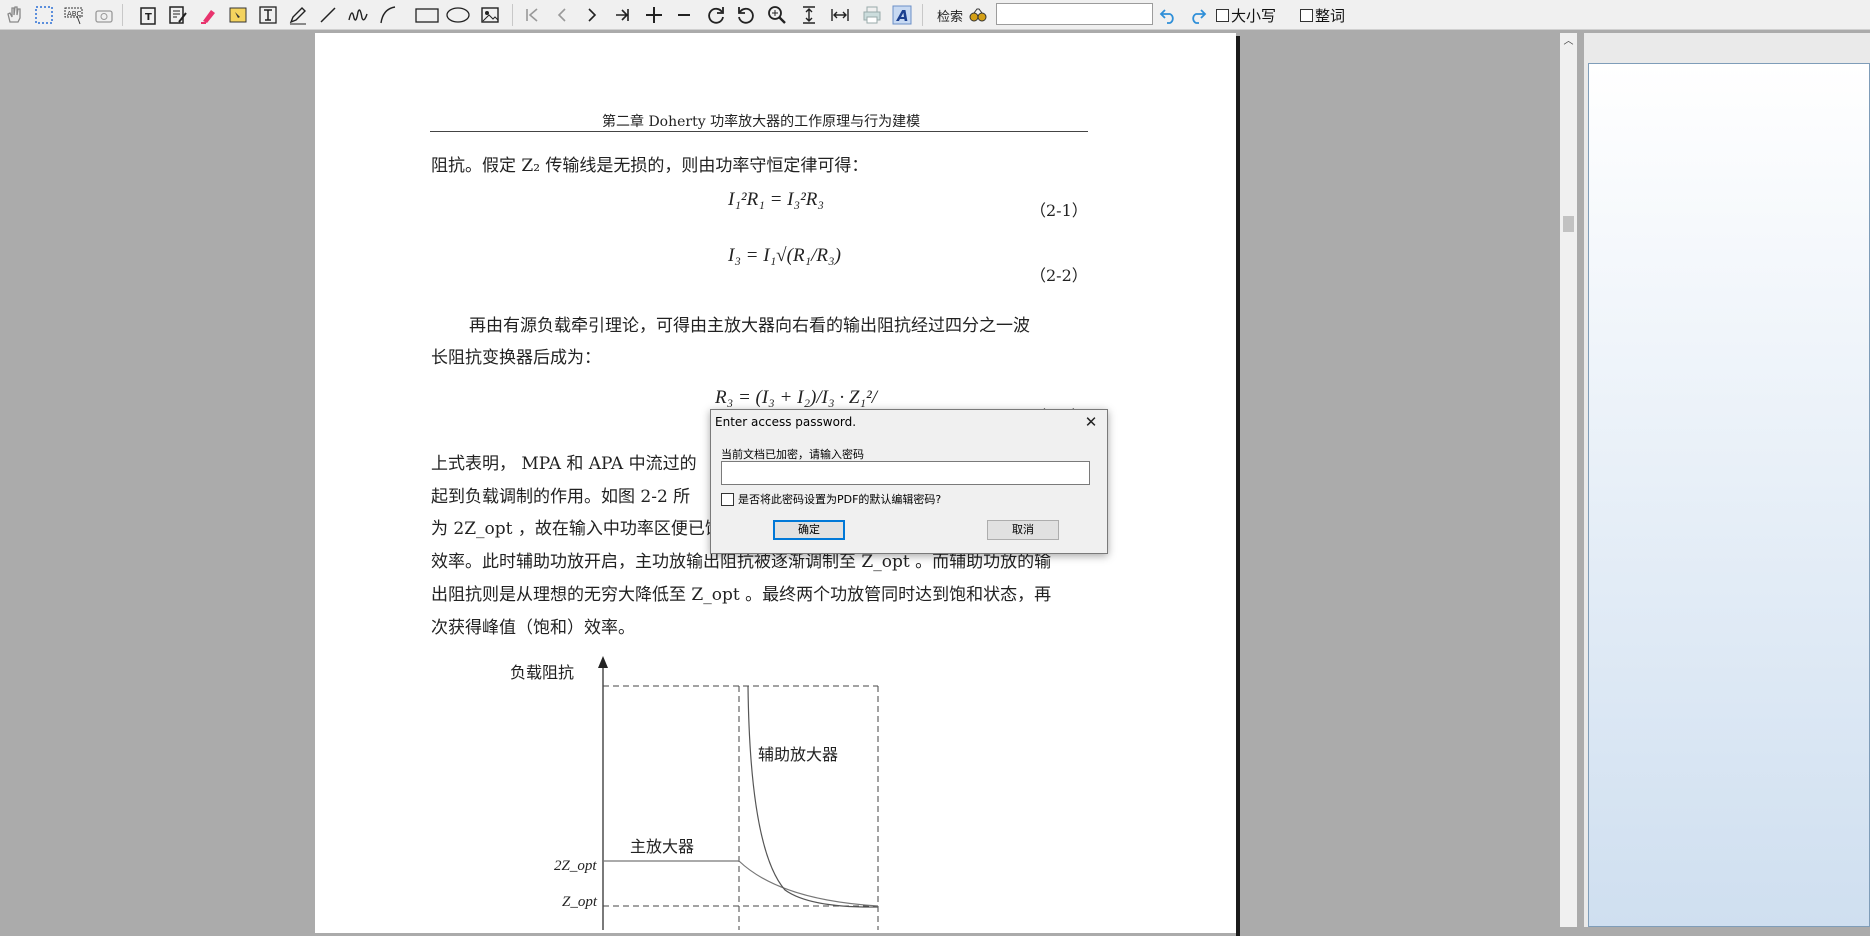 Image resolution: width=1870 pixels, height=936 pixels. Describe the element at coordinates (268, 15) in the screenshot. I see `text-box-icon` at that location.